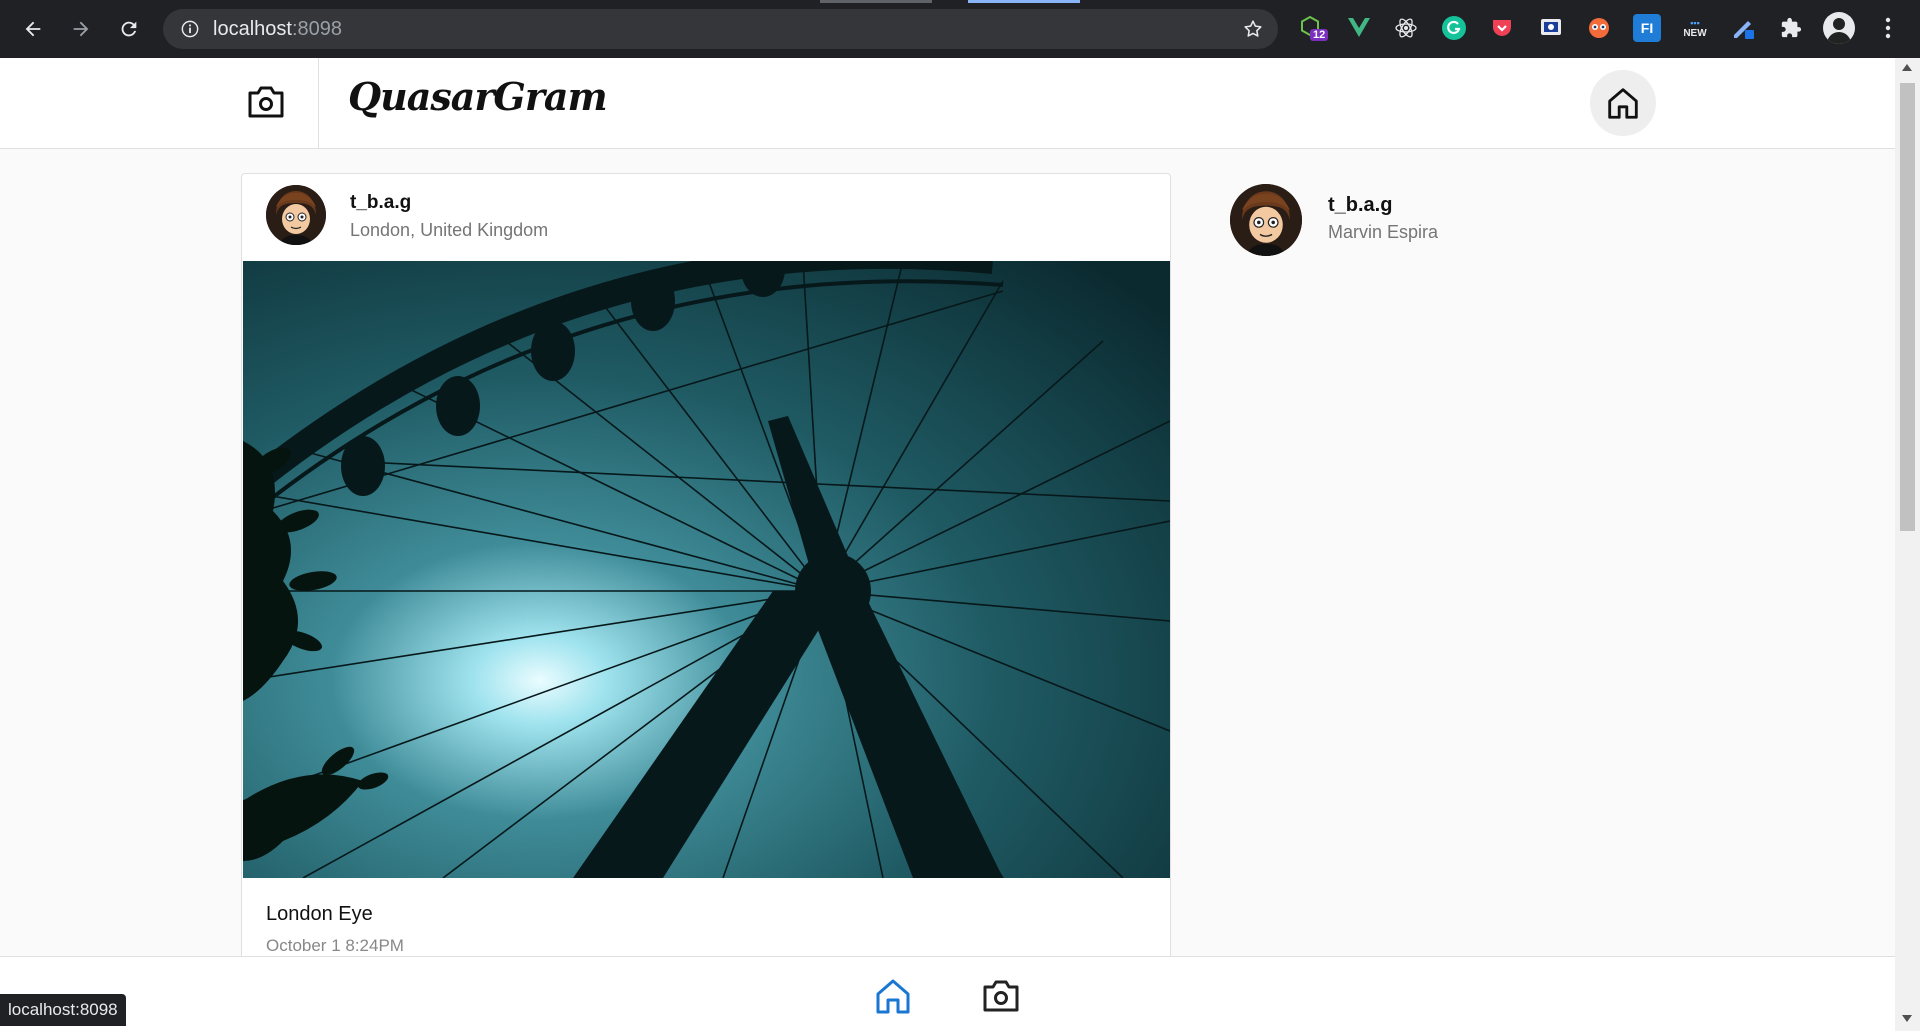 The width and height of the screenshot is (1920, 1031). What do you see at coordinates (1791, 28) in the screenshot?
I see `extensions-puzzle-icon` at bounding box center [1791, 28].